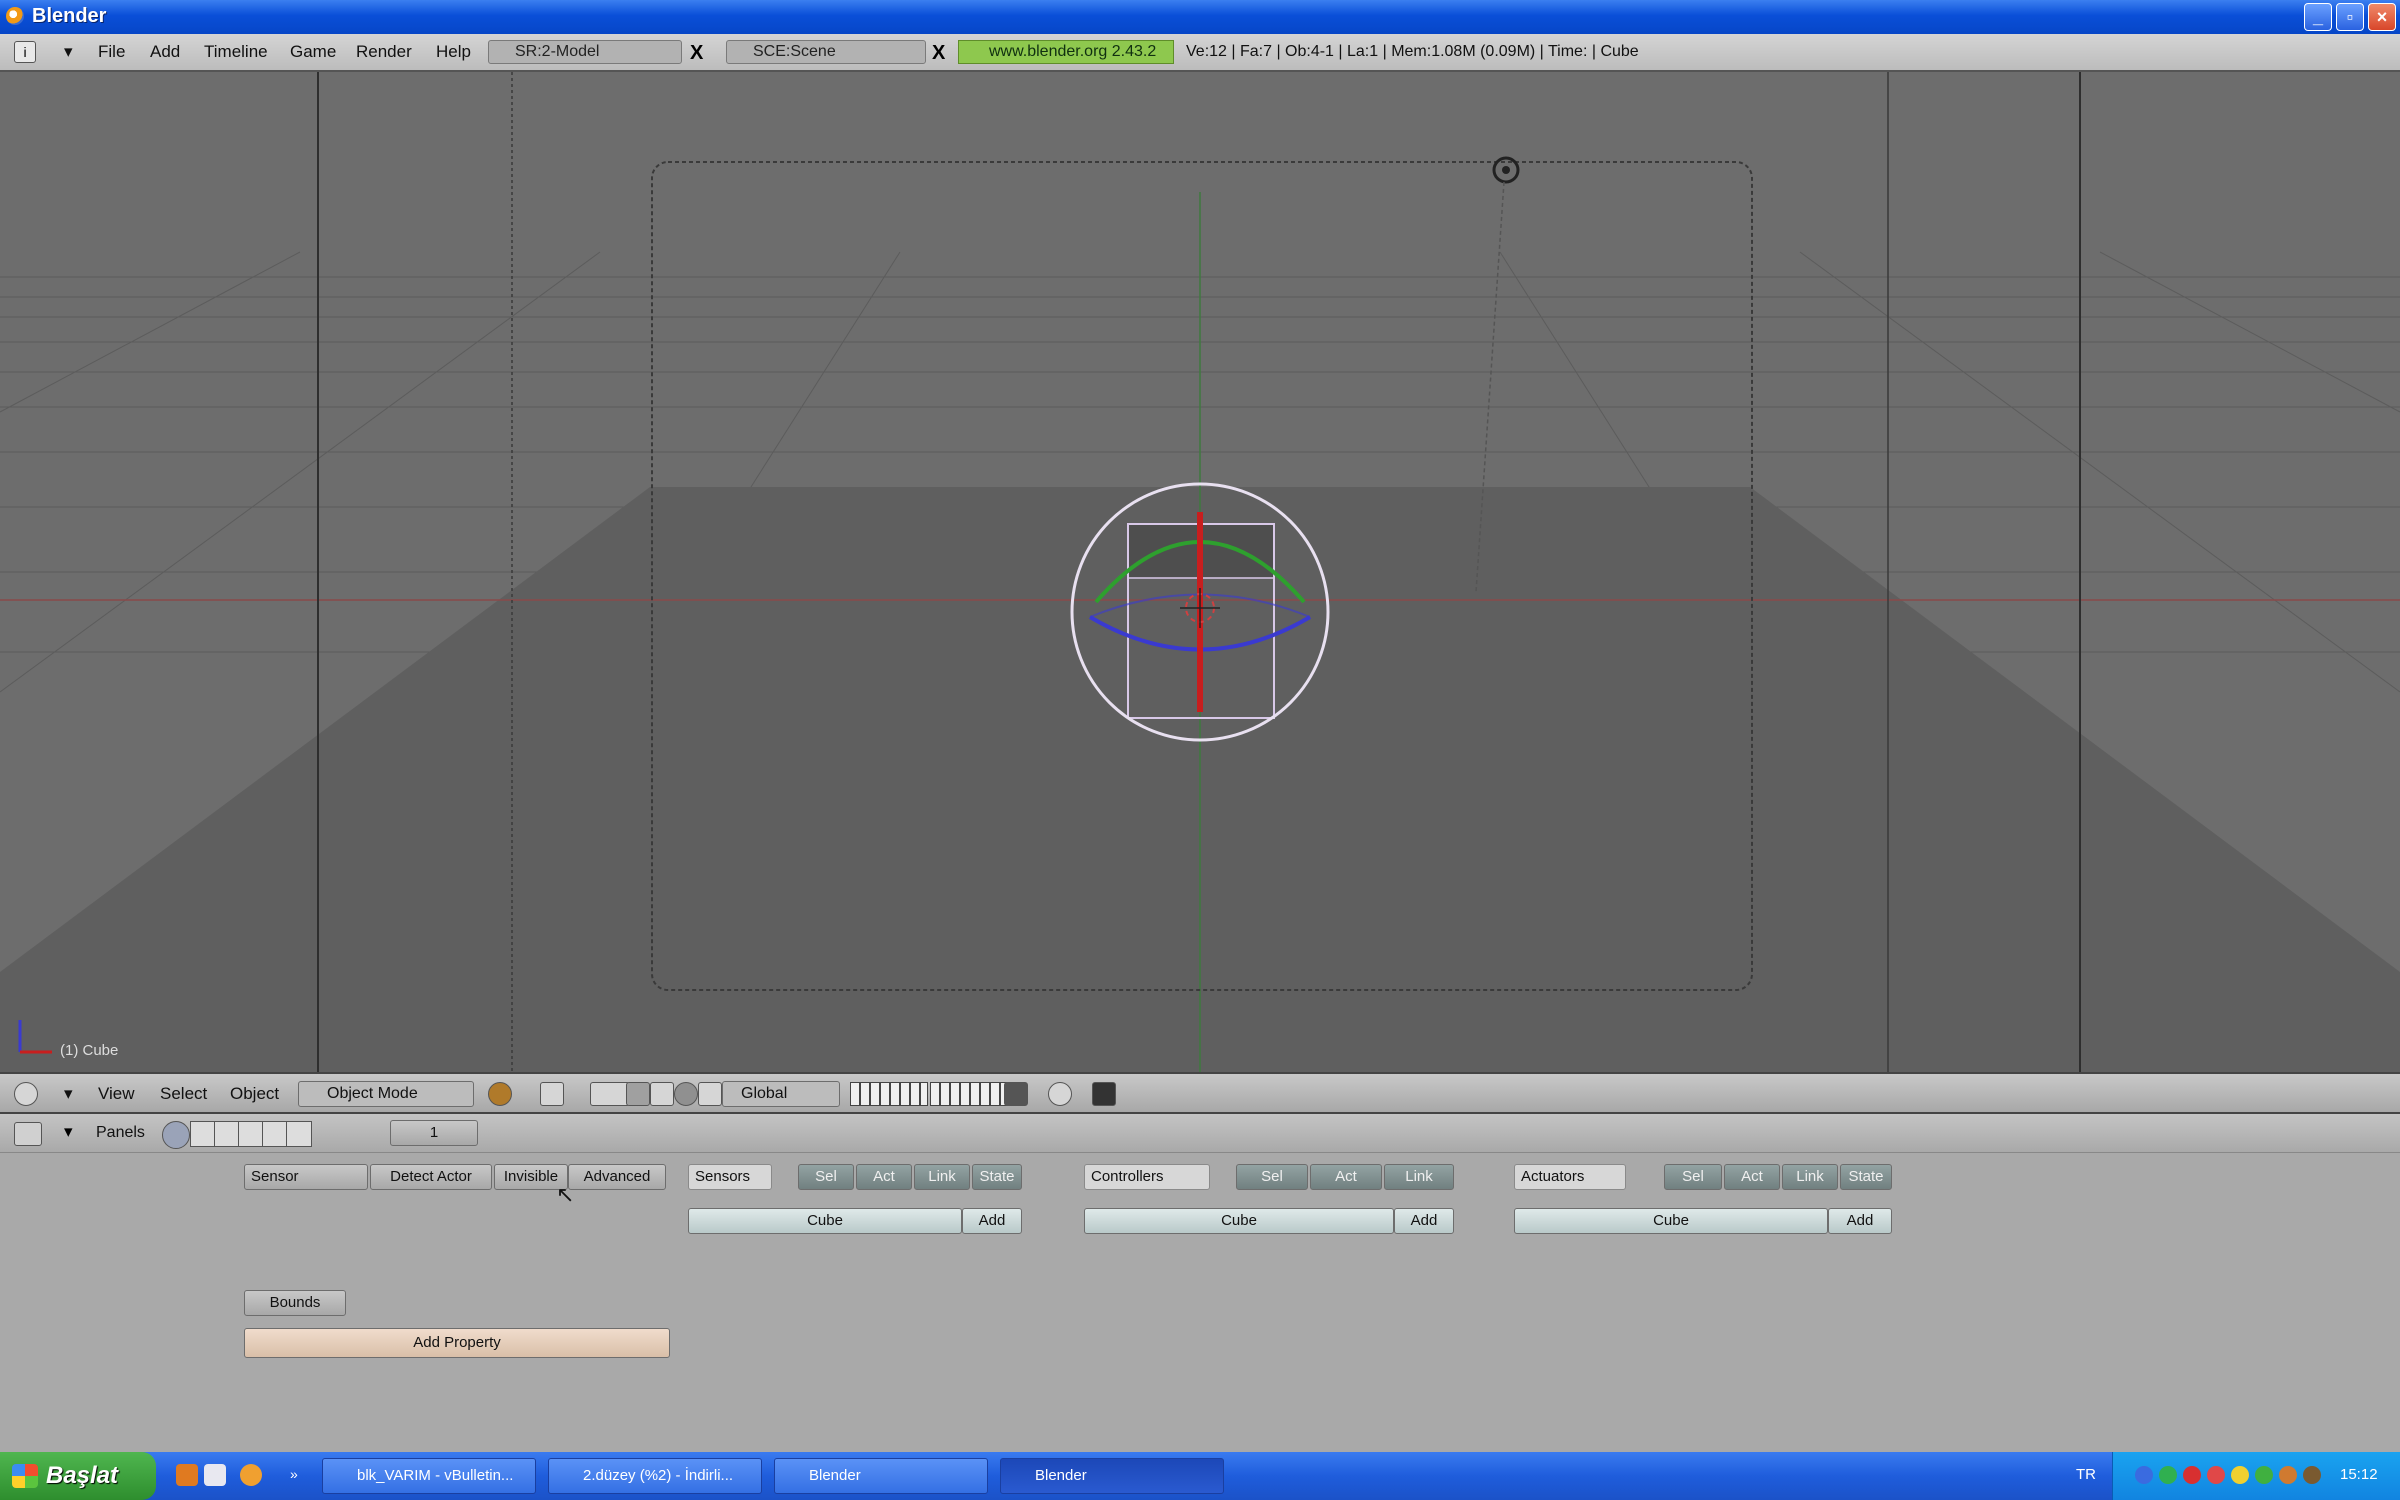 This screenshot has height=1500, width=2400. I want to click on menu-add: Add, so click(165, 52).